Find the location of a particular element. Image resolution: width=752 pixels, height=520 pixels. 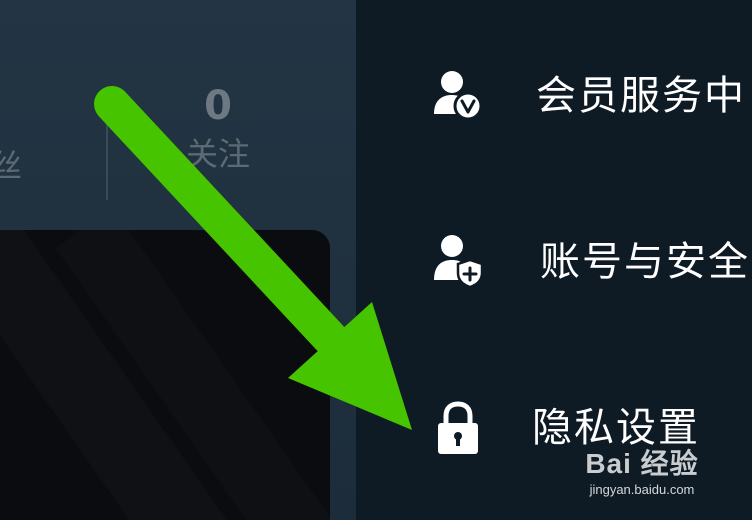

lock-icon is located at coordinates (458, 427).